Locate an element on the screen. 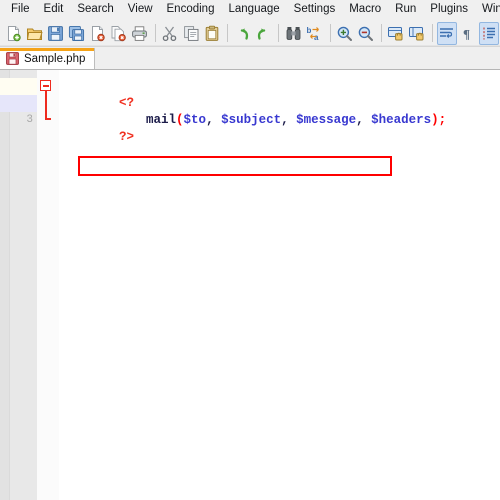  bookmark-margin is located at coordinates (5, 285).